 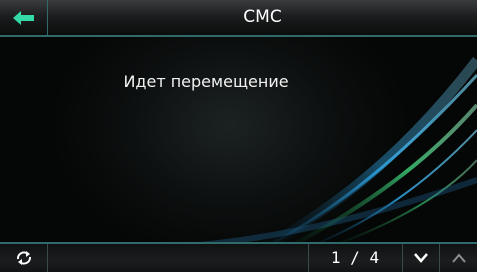 What do you see at coordinates (262, 17) in the screenshot?
I see `page-title: СМС` at bounding box center [262, 17].